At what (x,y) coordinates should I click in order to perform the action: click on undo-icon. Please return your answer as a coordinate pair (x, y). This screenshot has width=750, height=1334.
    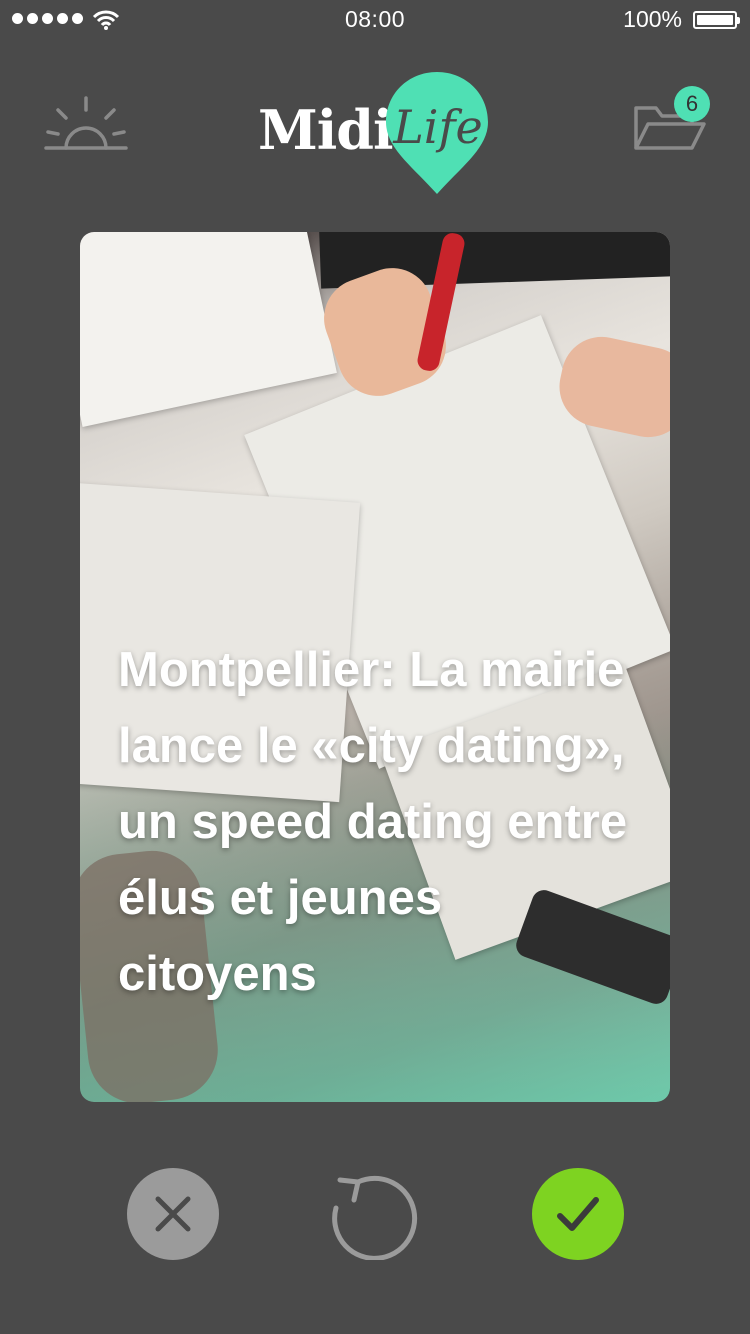
    Looking at the image, I should click on (375, 1217).